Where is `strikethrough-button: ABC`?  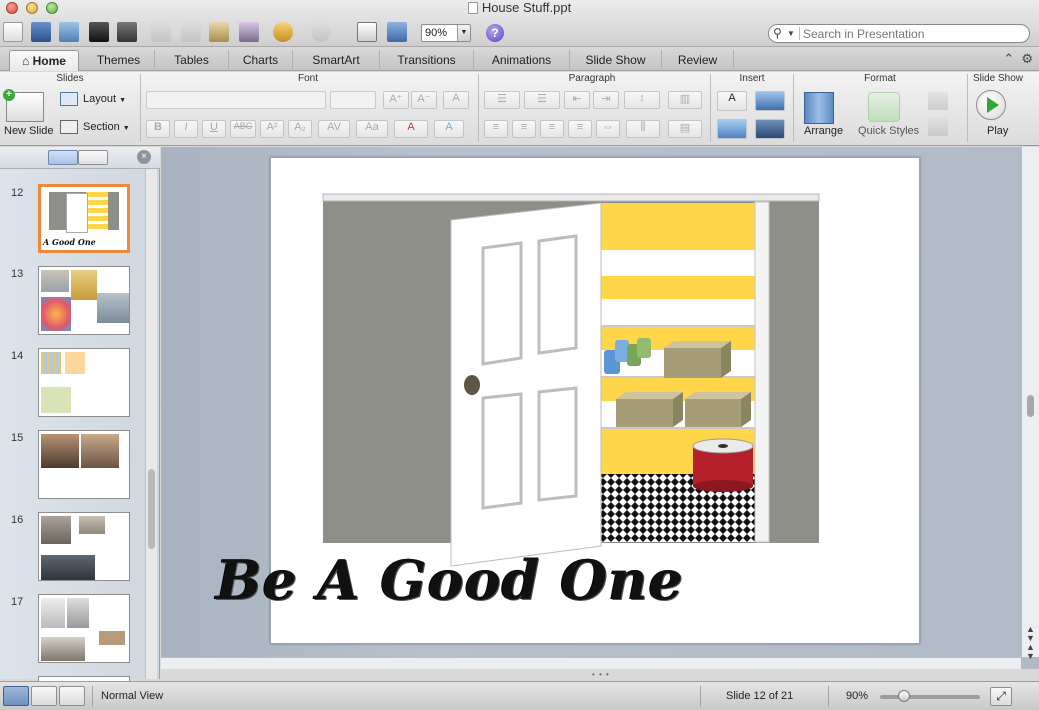
strikethrough-button: ABC is located at coordinates (243, 129).